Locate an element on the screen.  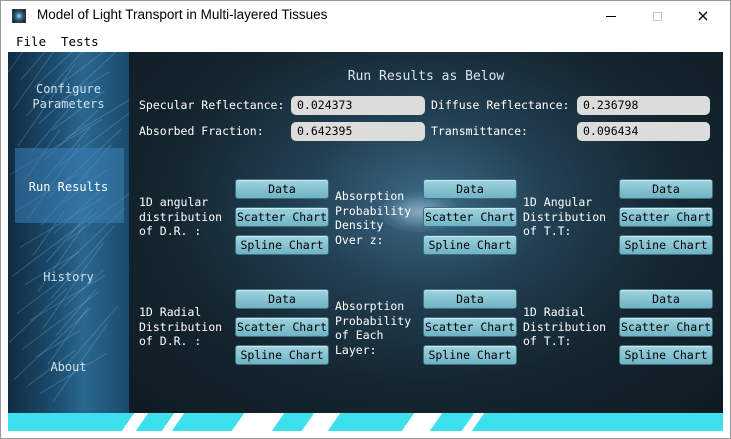
sidebar-item-label: Run Results is located at coordinates (68, 187).